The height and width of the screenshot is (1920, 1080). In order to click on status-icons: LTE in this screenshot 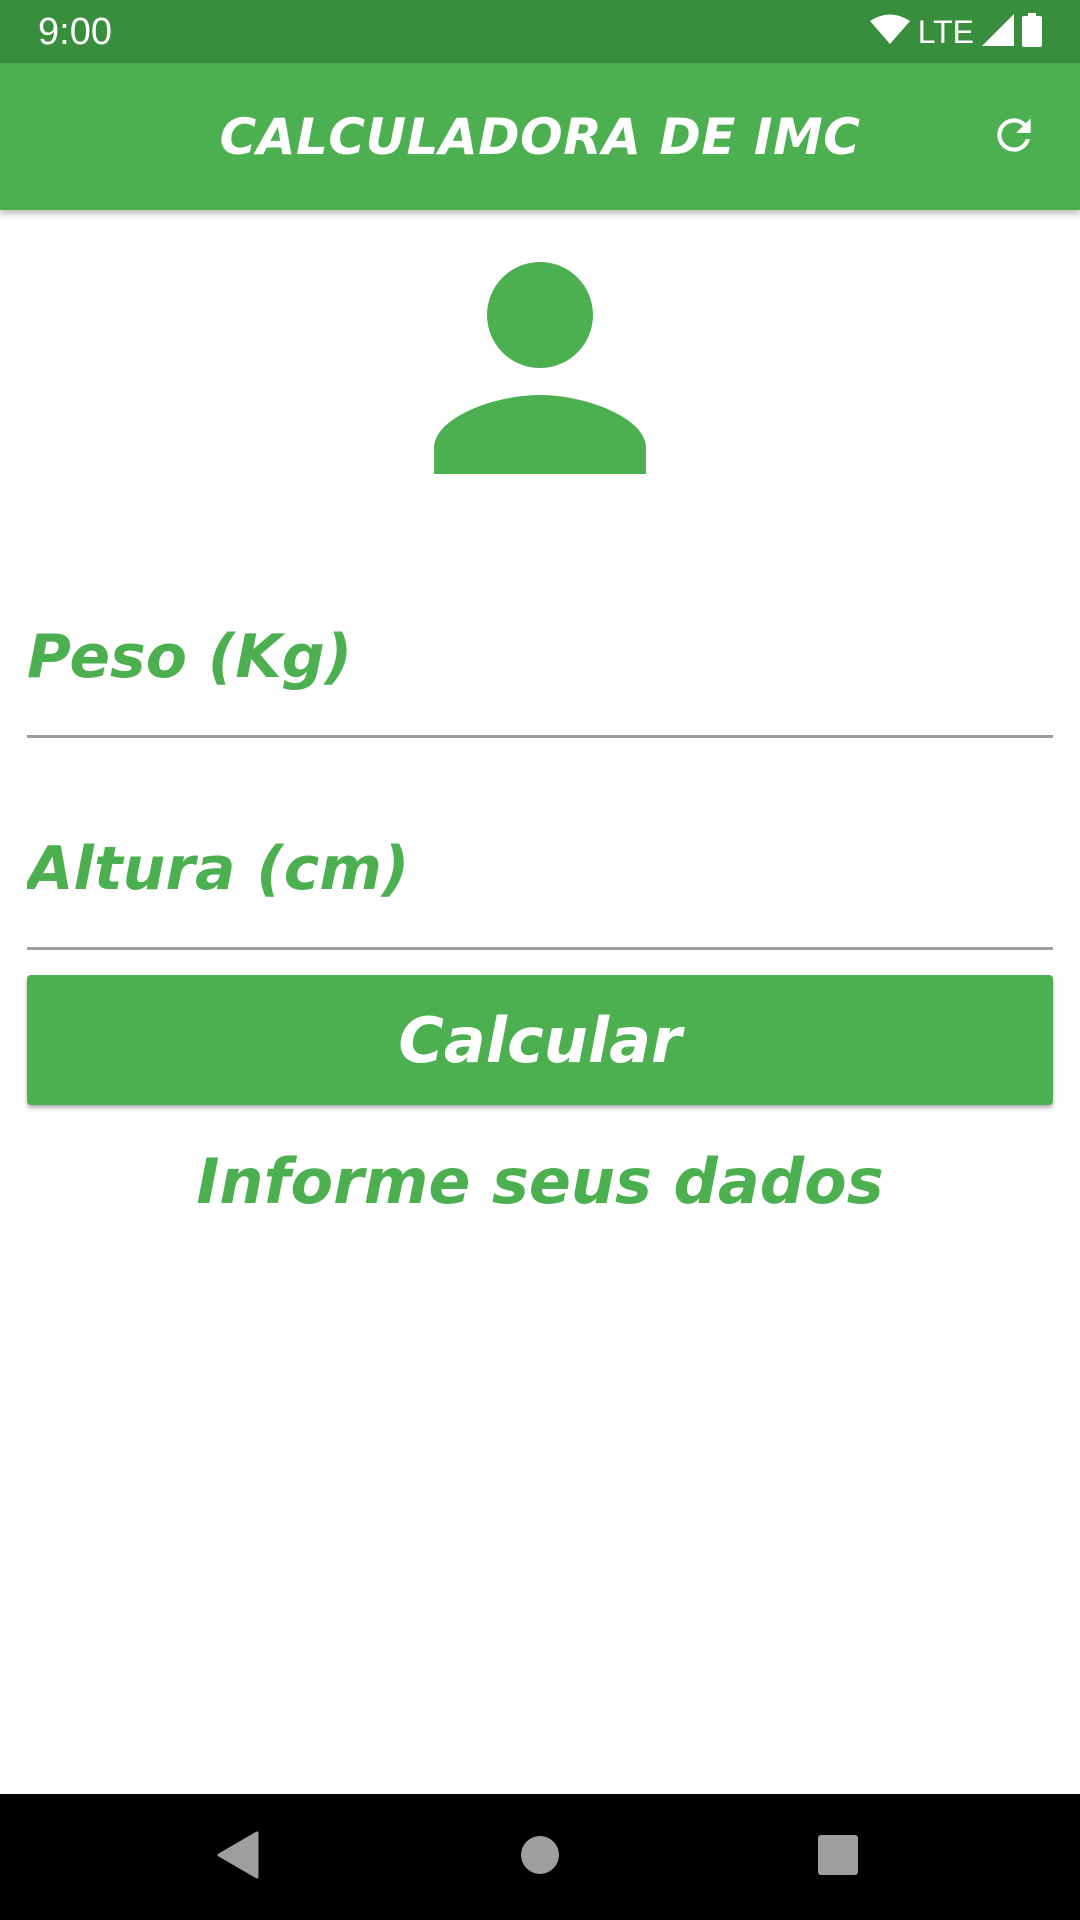, I will do `click(955, 32)`.